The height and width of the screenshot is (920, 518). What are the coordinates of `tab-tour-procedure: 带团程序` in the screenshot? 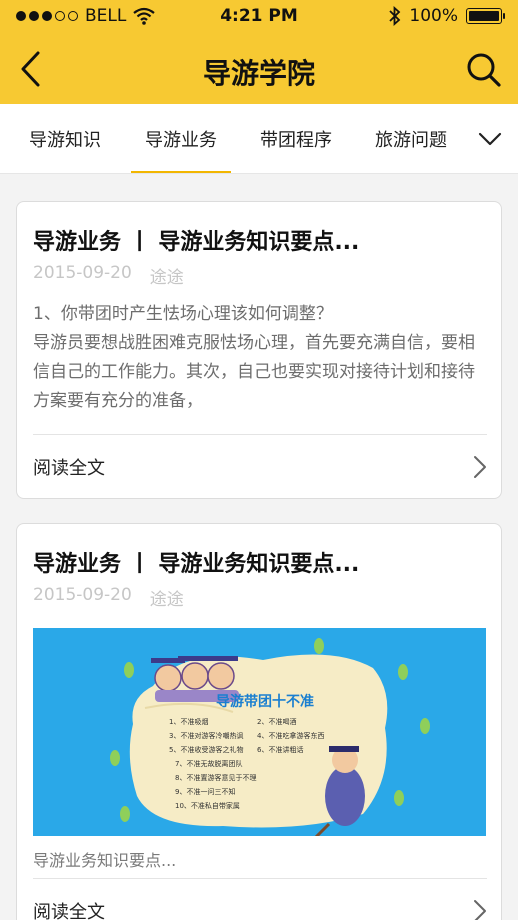 It's located at (296, 138).